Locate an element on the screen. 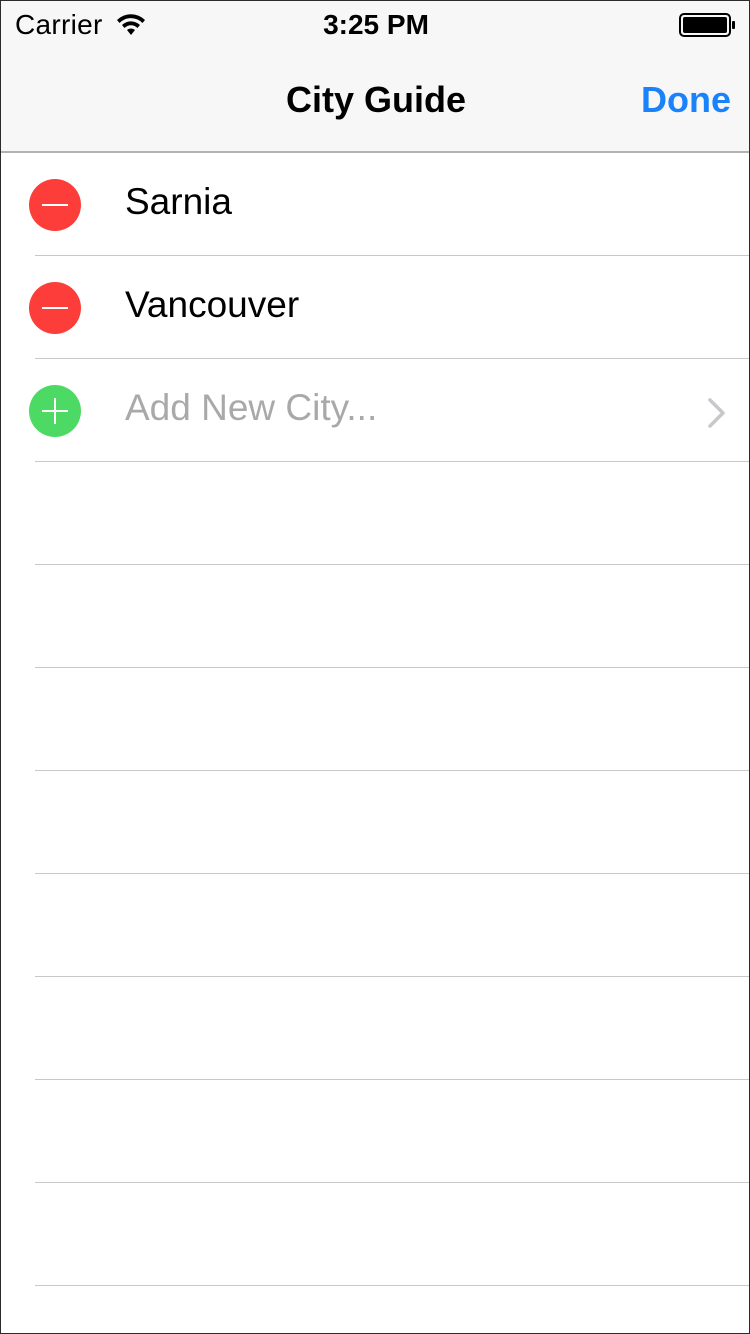 The height and width of the screenshot is (1334, 750). city-name: Sarnia is located at coordinates (178, 201).